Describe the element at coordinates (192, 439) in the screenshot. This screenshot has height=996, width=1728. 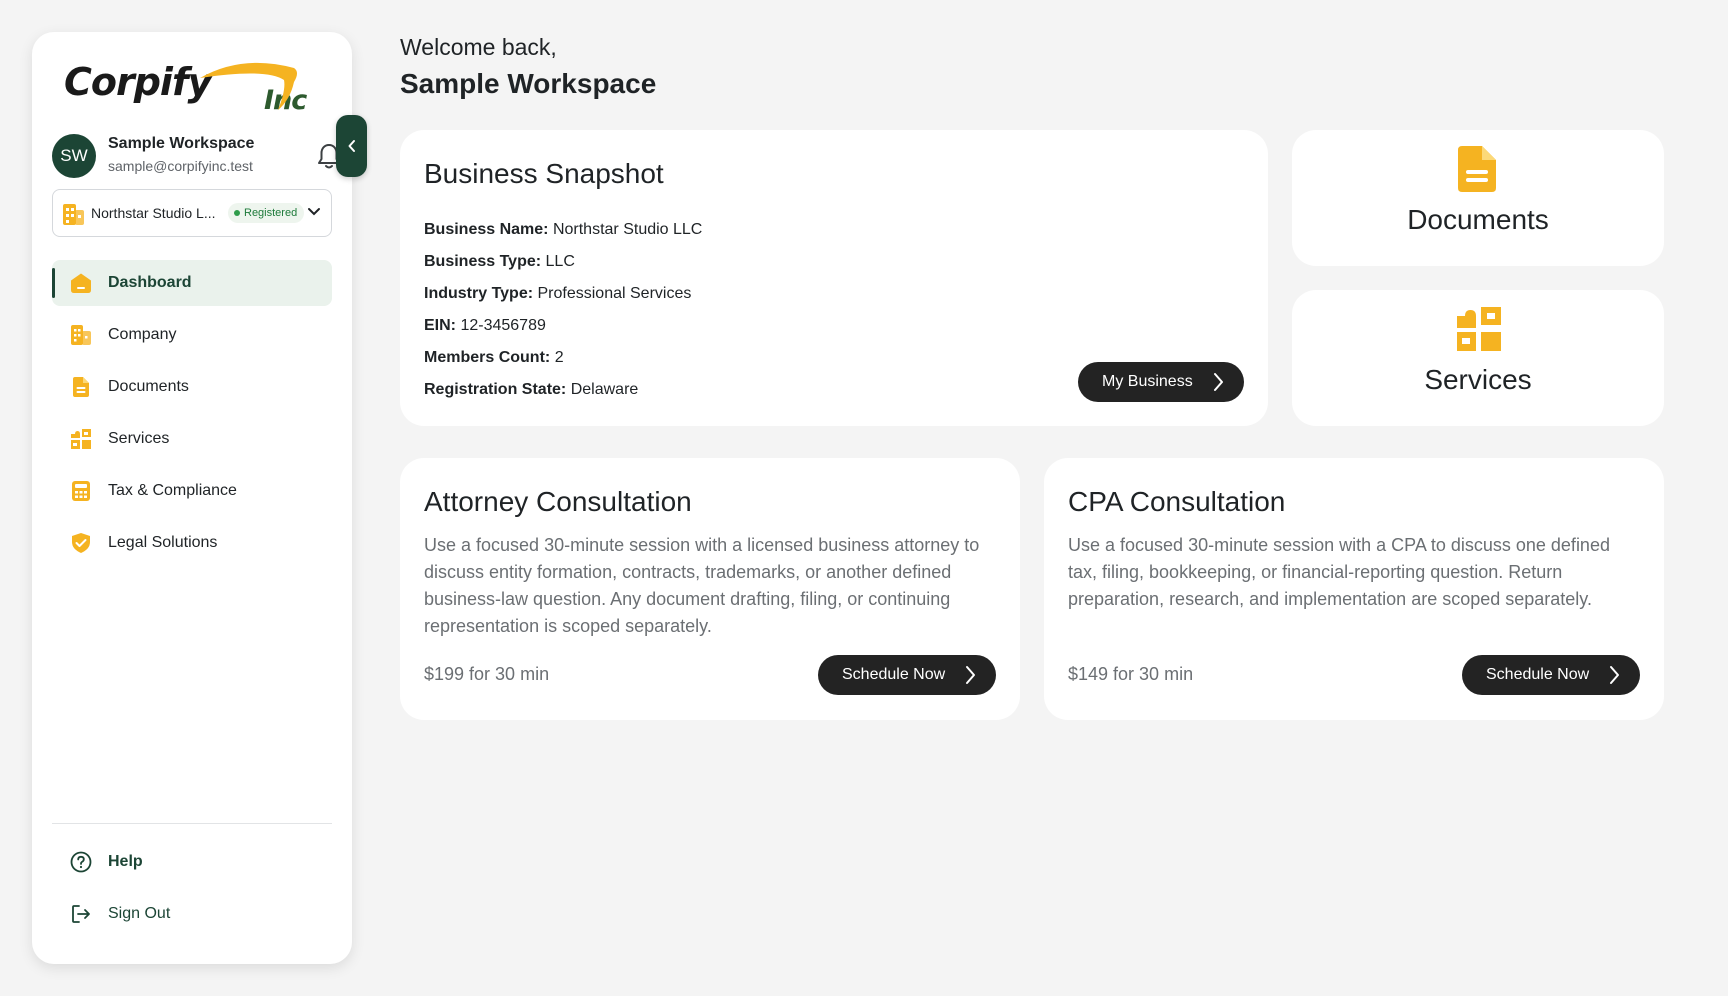
I see `sidebar-item-services: Services` at that location.